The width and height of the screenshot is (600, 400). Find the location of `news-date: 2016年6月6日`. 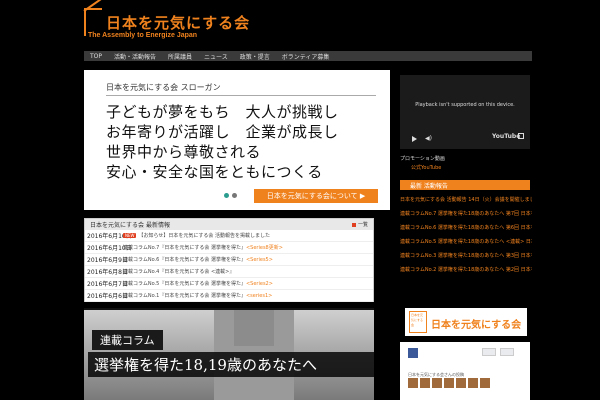

news-date: 2016年6月6日 is located at coordinates (107, 296).